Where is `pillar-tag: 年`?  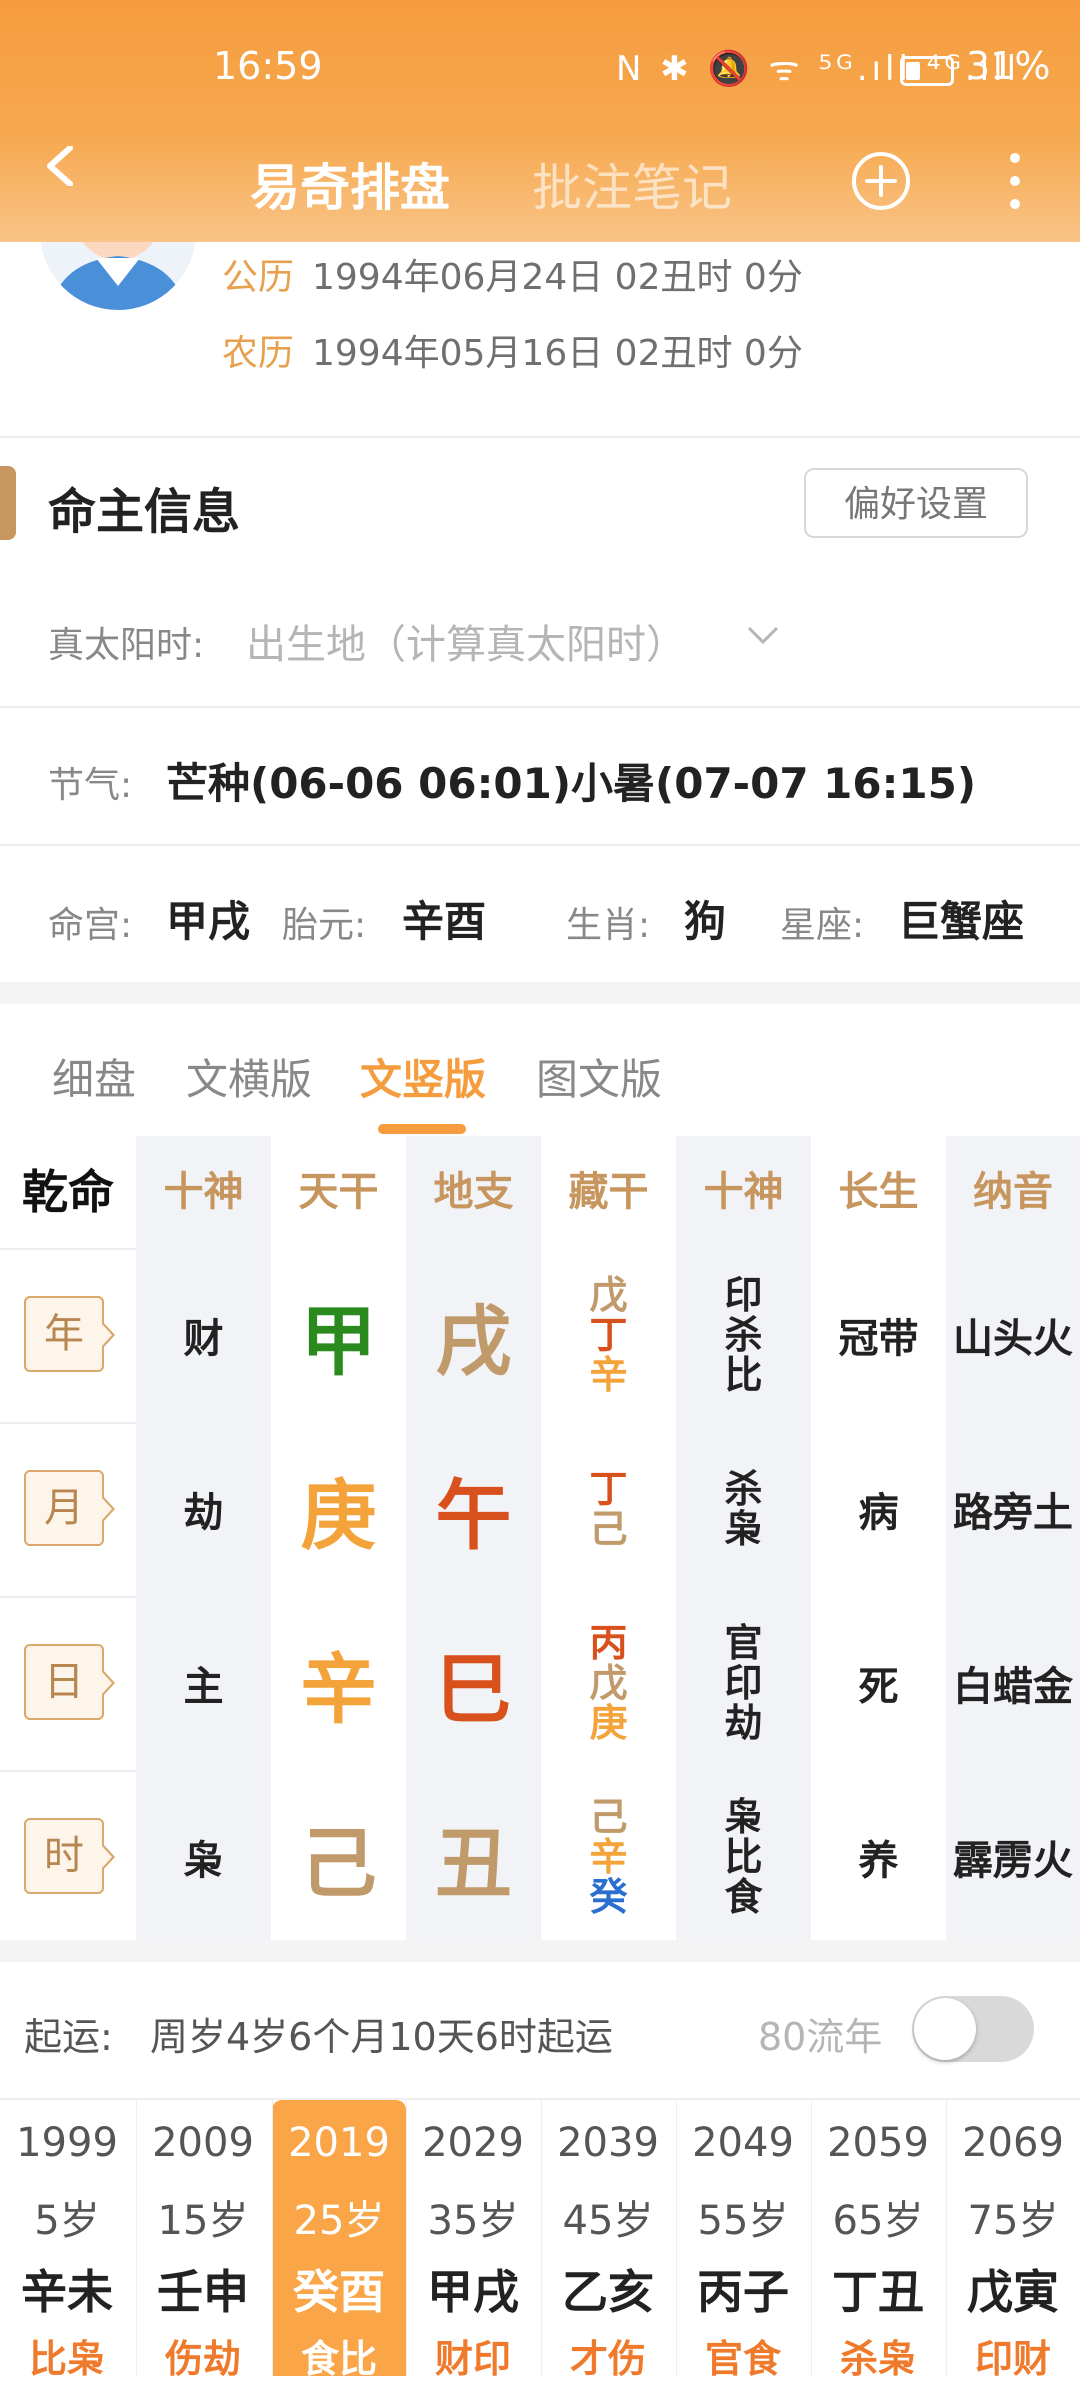
pillar-tag: 年 is located at coordinates (69, 1334).